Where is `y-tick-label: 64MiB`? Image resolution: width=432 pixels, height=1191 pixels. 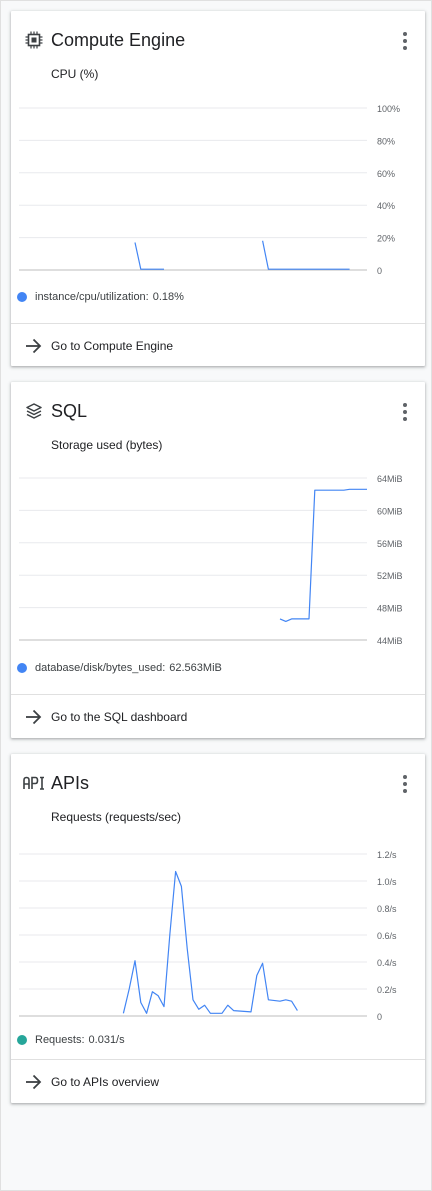 y-tick-label: 64MiB is located at coordinates (390, 479).